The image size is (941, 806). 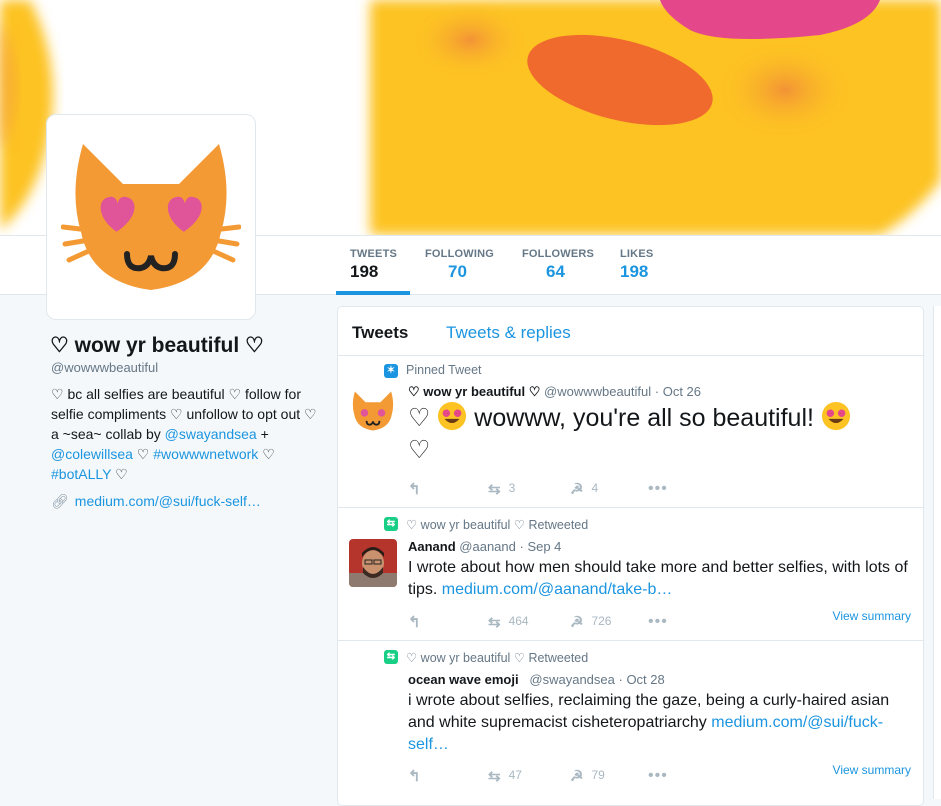 What do you see at coordinates (571, 679) in the screenshot?
I see `tweet-author-handle: @swayandsea` at bounding box center [571, 679].